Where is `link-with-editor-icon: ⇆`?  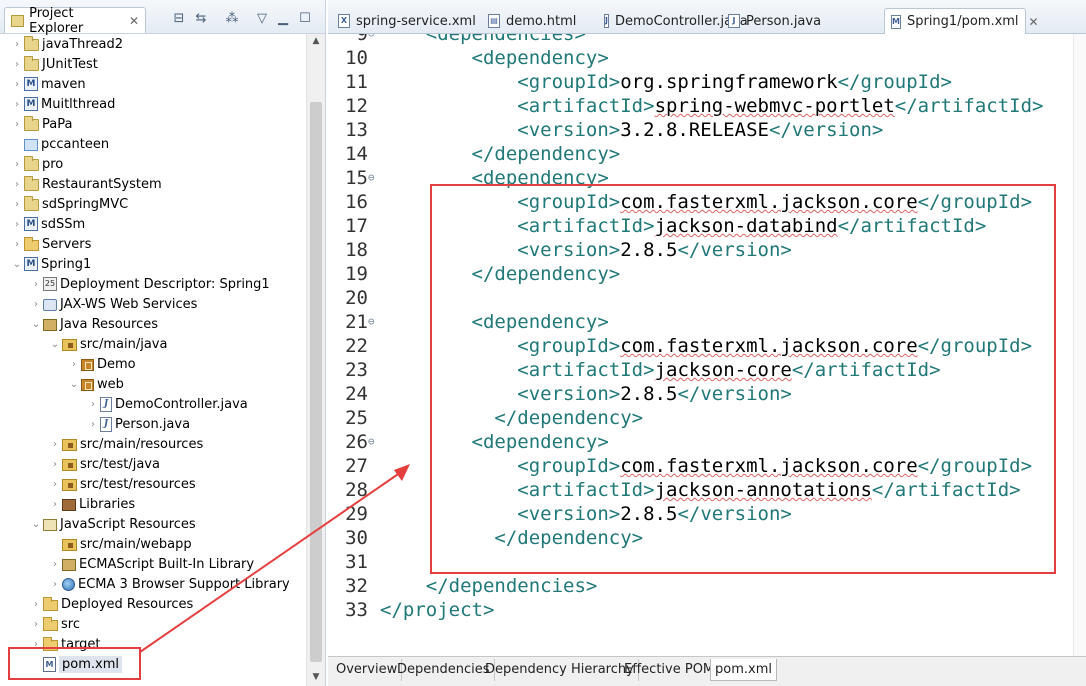
link-with-editor-icon: ⇆ is located at coordinates (201, 18).